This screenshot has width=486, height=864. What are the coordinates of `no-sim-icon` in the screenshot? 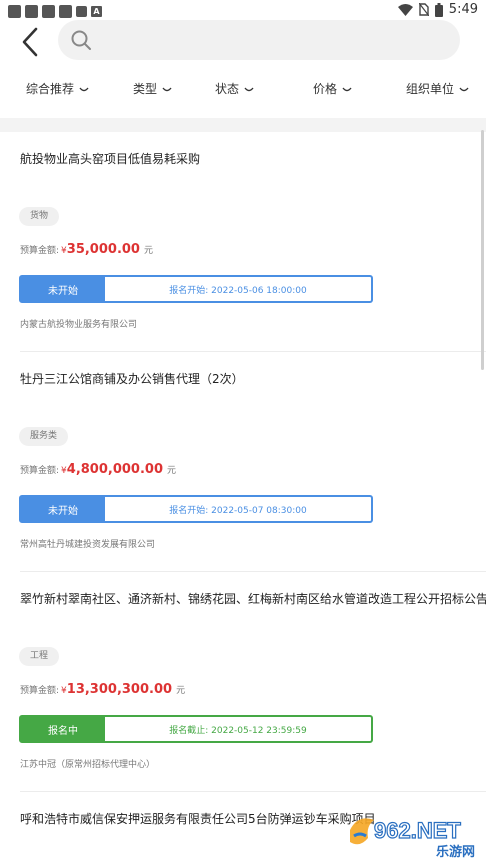 It's located at (423, 9).